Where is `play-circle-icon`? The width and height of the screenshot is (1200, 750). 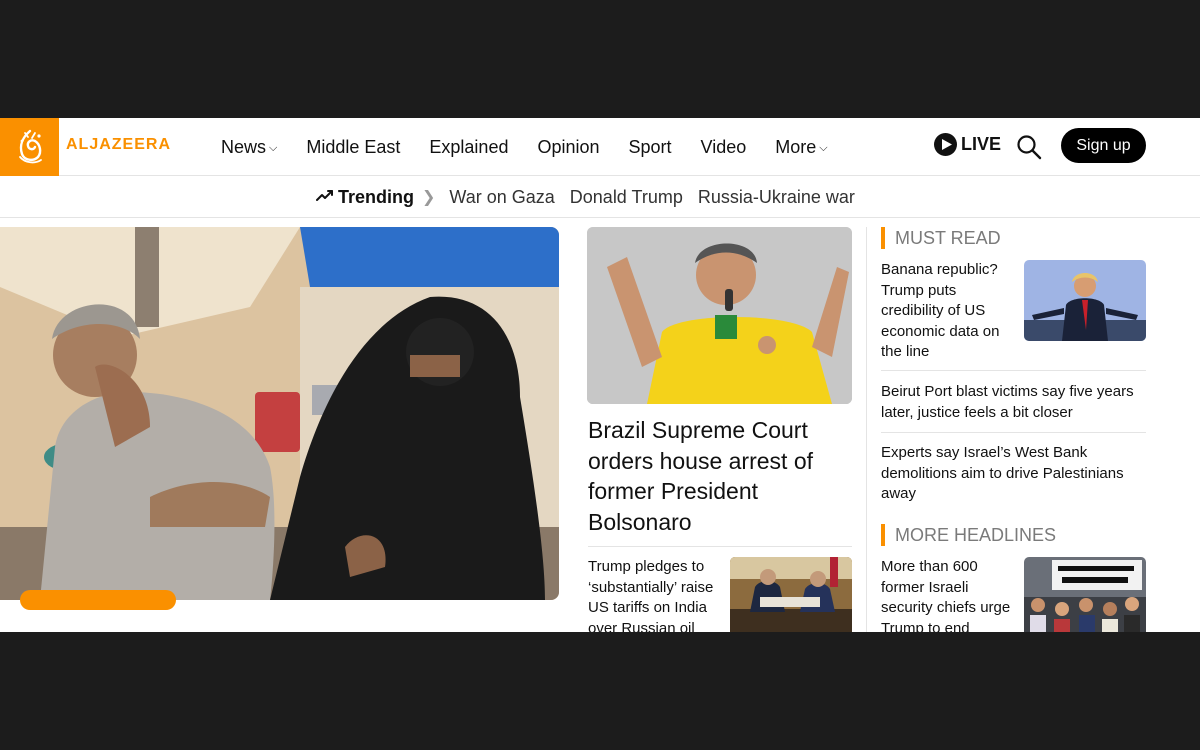
play-circle-icon is located at coordinates (945, 144).